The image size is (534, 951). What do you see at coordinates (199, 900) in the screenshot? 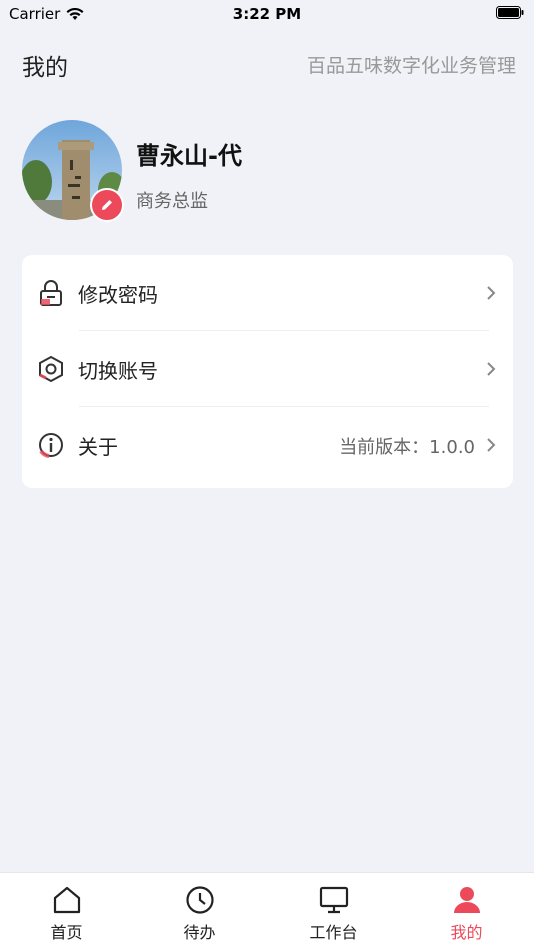
I see `clock-icon` at bounding box center [199, 900].